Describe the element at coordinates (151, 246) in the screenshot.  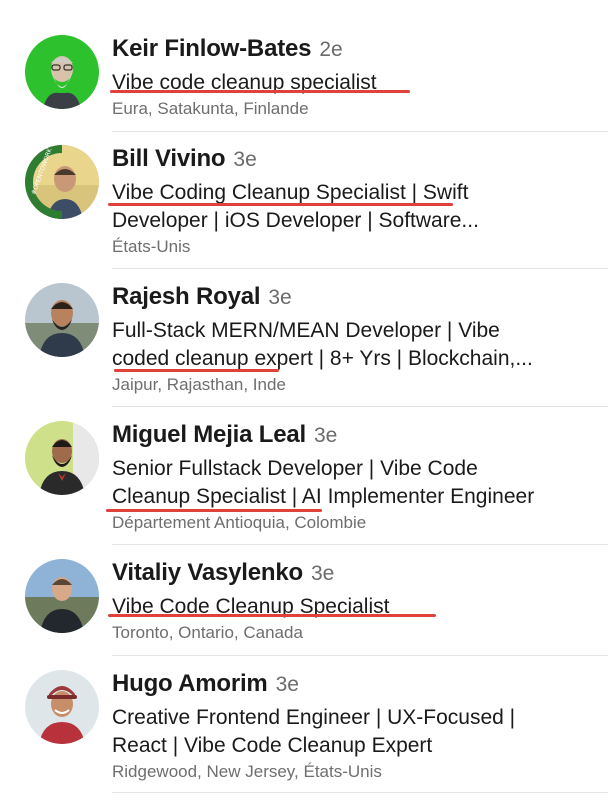
I see `person-location: États-Unis` at that location.